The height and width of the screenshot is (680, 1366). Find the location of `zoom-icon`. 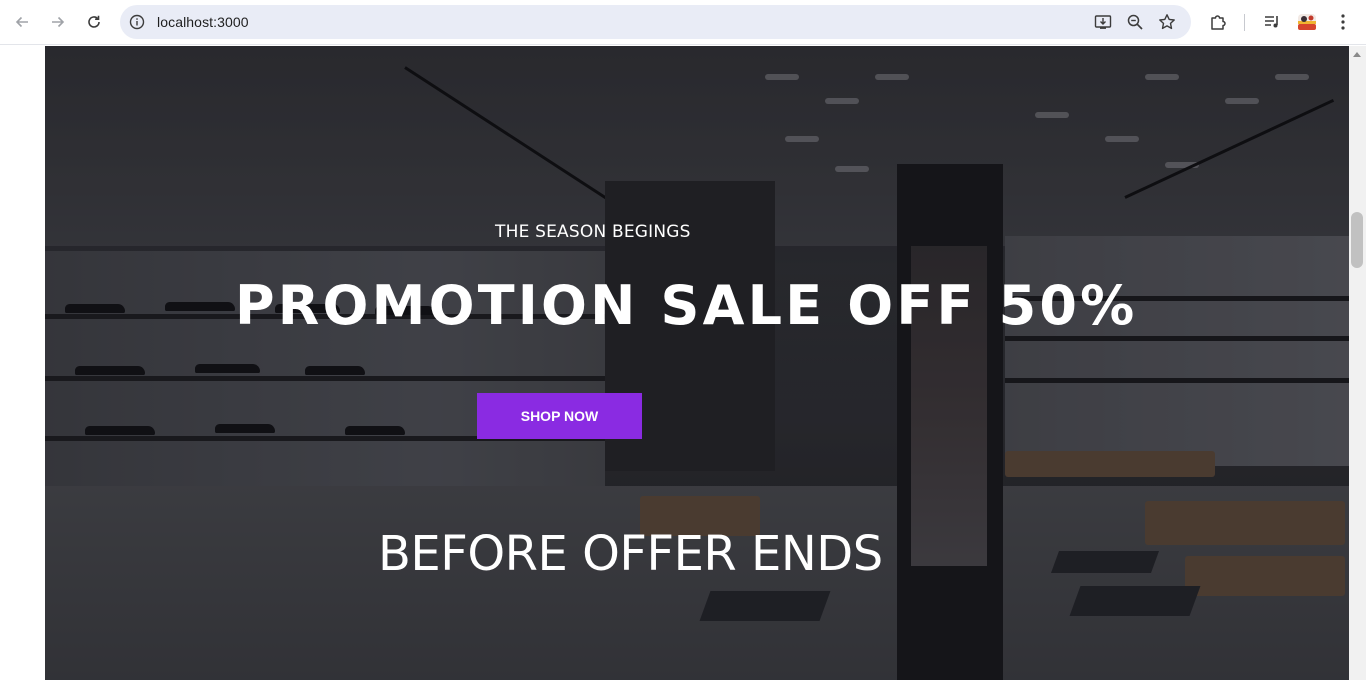

zoom-icon is located at coordinates (1135, 22).